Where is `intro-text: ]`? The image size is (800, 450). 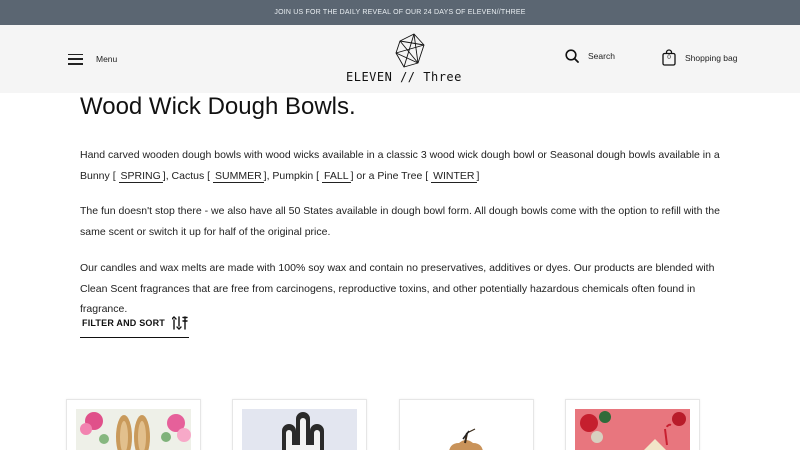
intro-text: ] is located at coordinates (478, 175).